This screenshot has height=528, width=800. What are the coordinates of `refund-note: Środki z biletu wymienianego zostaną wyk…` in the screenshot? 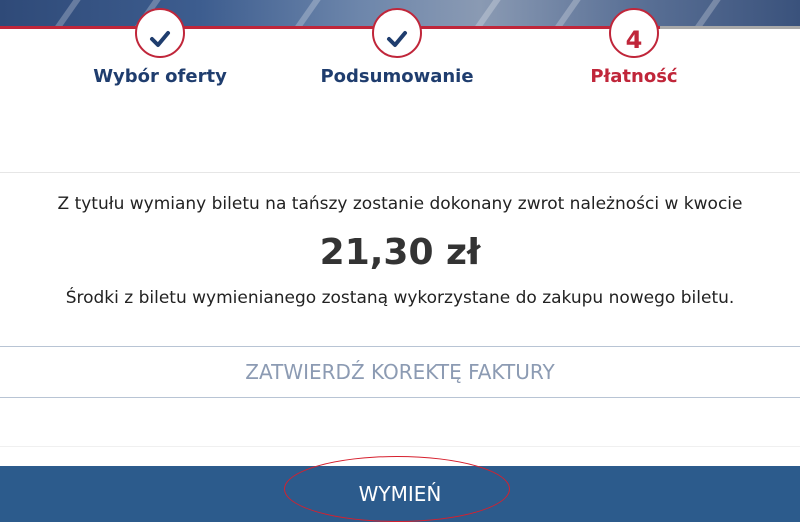 It's located at (400, 298).